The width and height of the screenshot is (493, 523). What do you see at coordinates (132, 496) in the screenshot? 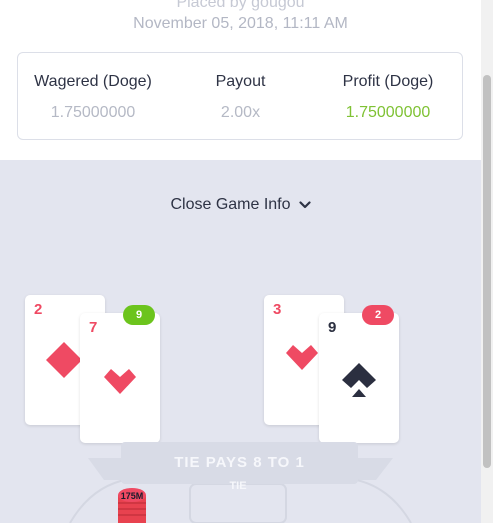
I see `chip-amount: 175M` at bounding box center [132, 496].